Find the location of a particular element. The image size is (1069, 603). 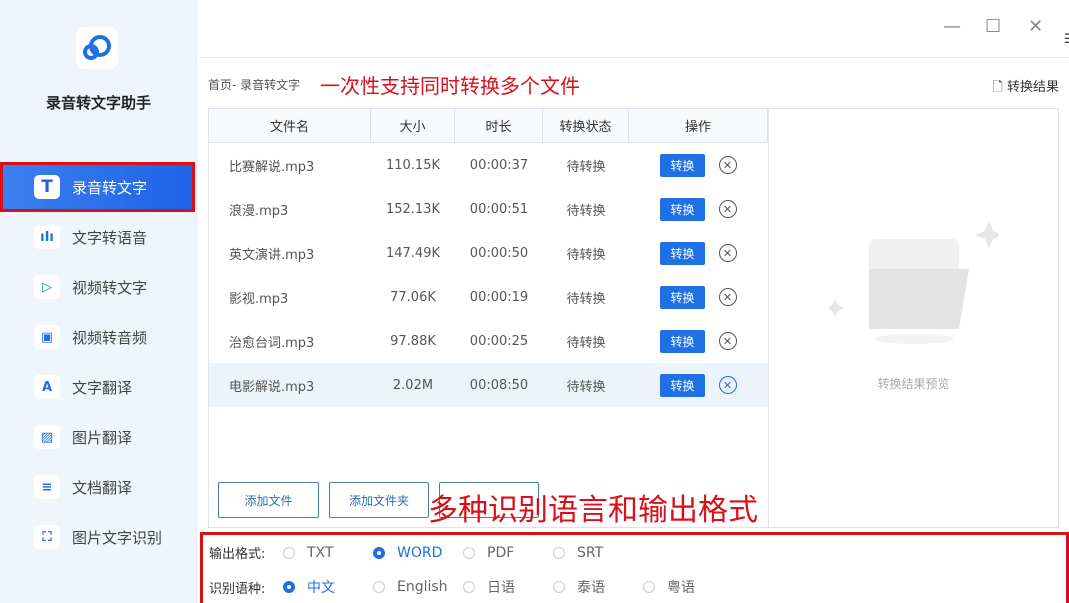

sidebar-item-2: ▷ 视频转文字 is located at coordinates (98, 287).